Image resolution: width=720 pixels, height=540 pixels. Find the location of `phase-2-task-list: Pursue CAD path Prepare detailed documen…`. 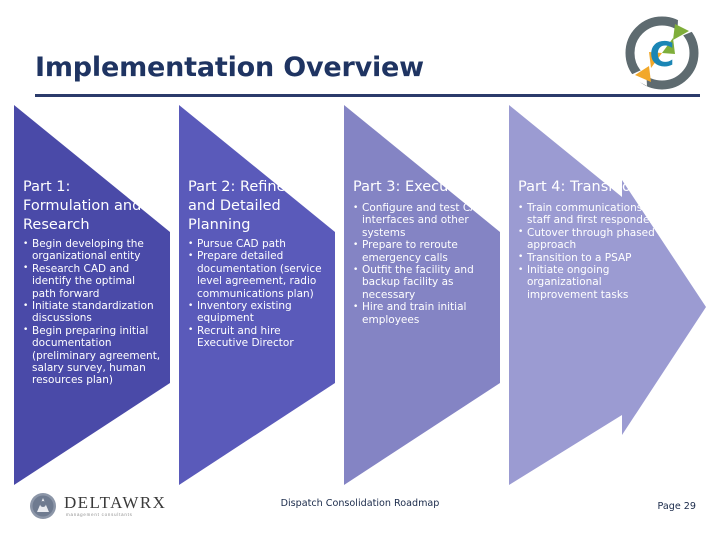

phase-2-task-list: Pursue CAD path Prepare detailed documen… is located at coordinates (257, 293).